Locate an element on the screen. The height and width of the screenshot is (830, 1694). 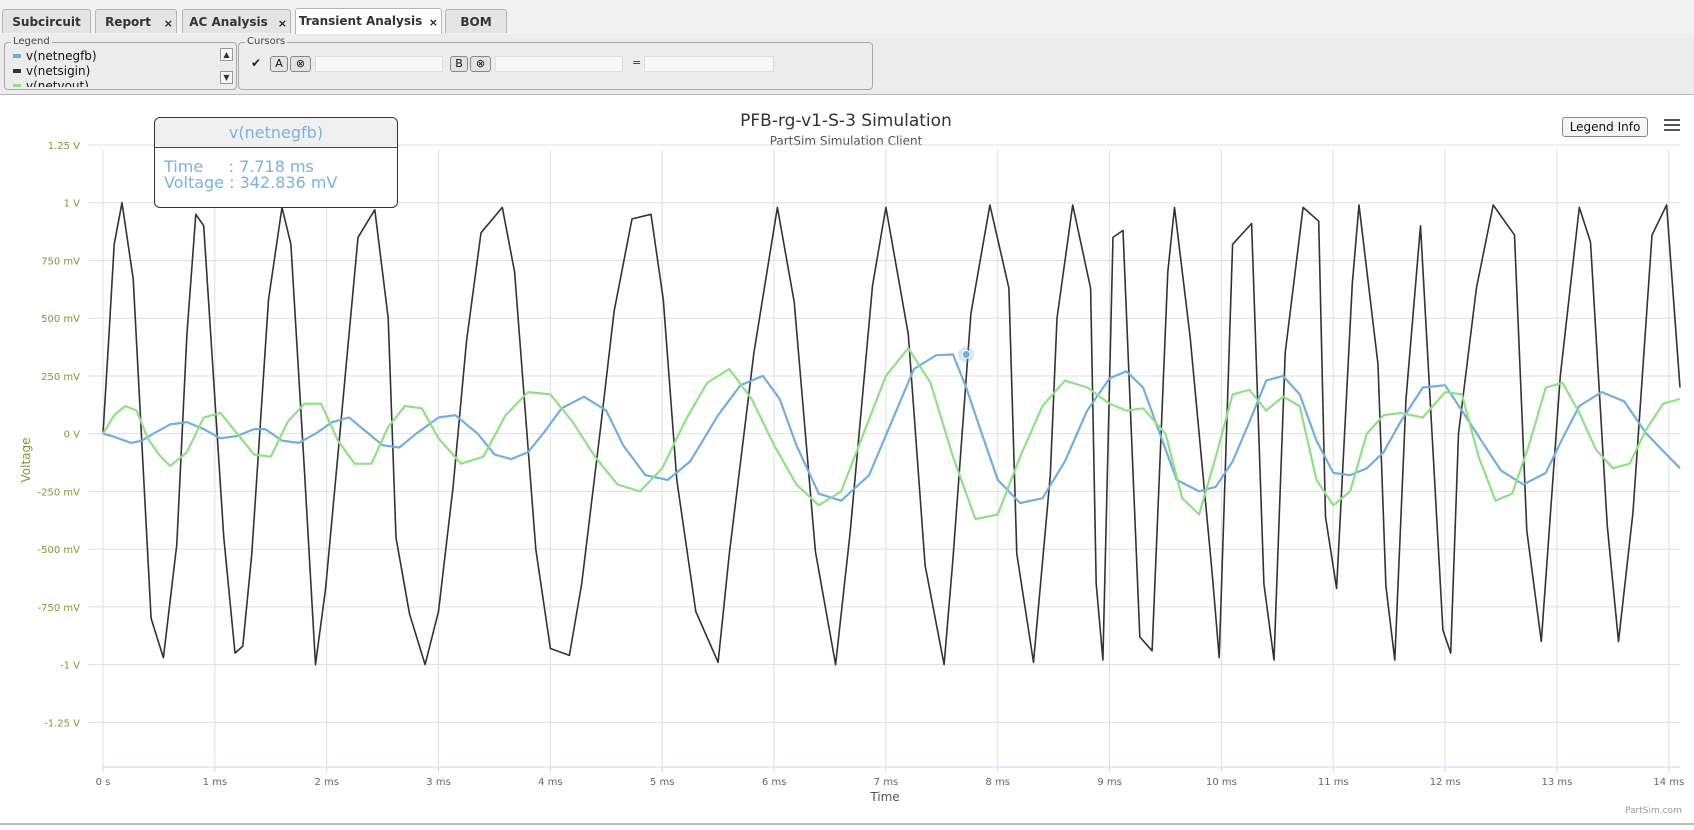
tooltip-series-name: v(netnegfb) is located at coordinates (276, 133).